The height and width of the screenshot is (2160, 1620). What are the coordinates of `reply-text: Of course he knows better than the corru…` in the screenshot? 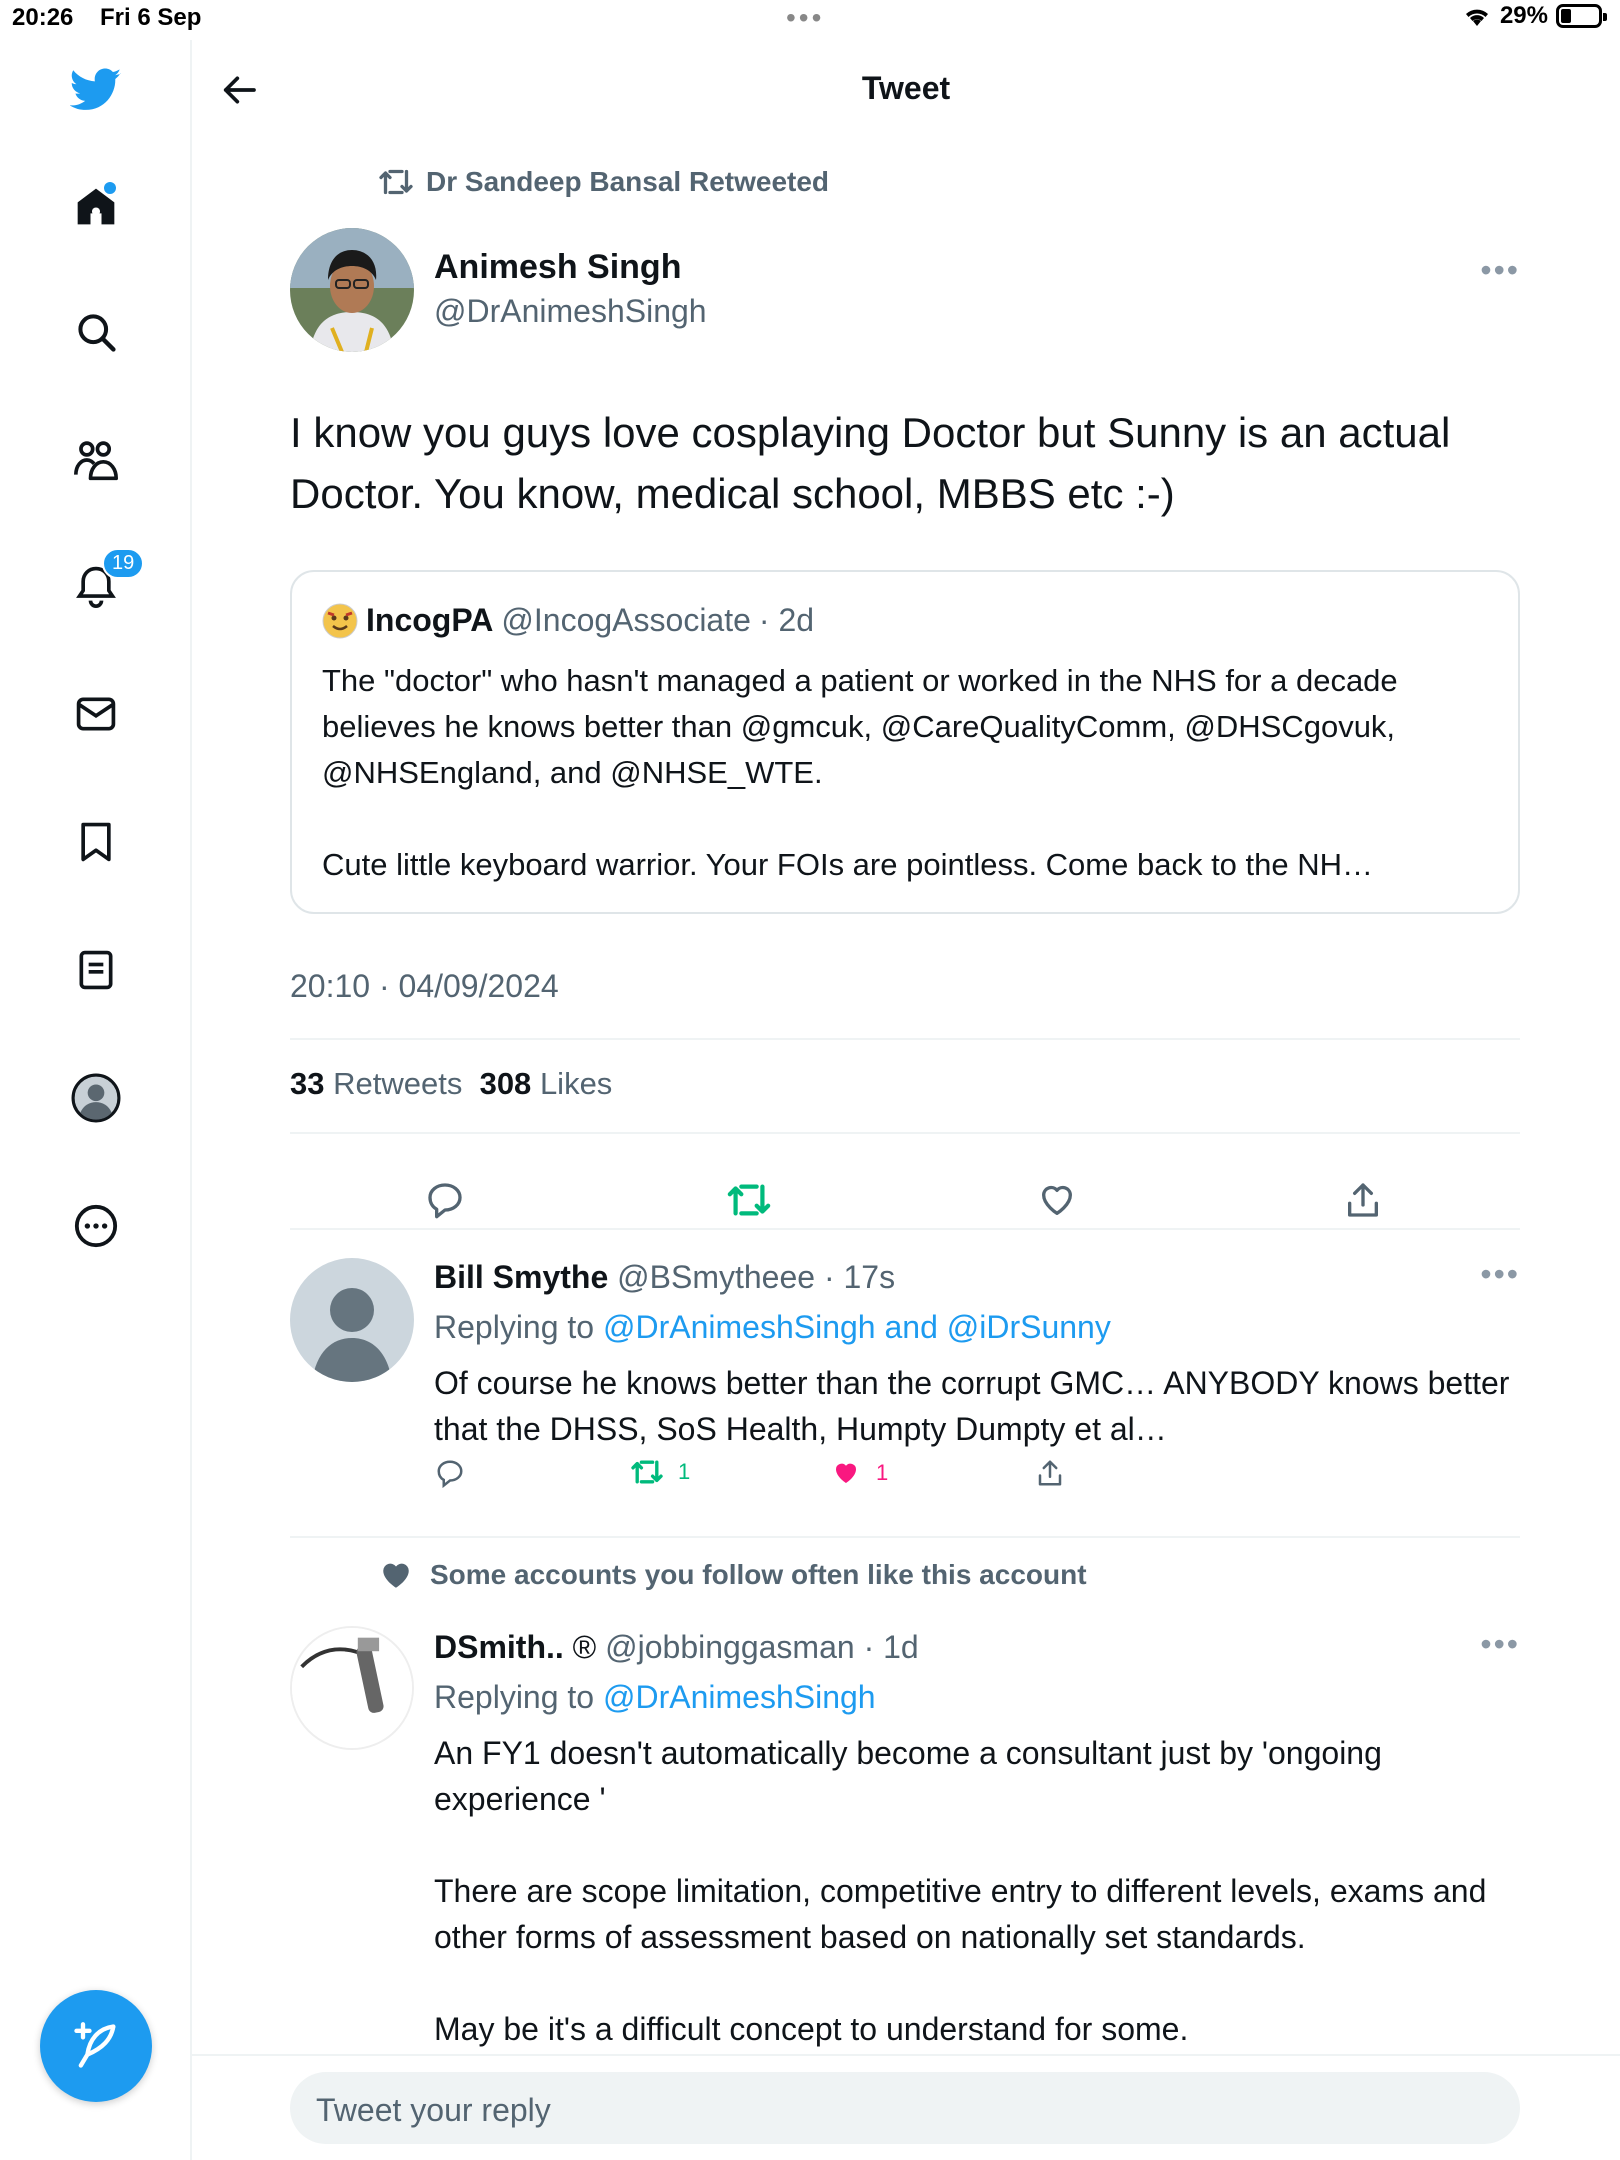 It's located at (972, 1406).